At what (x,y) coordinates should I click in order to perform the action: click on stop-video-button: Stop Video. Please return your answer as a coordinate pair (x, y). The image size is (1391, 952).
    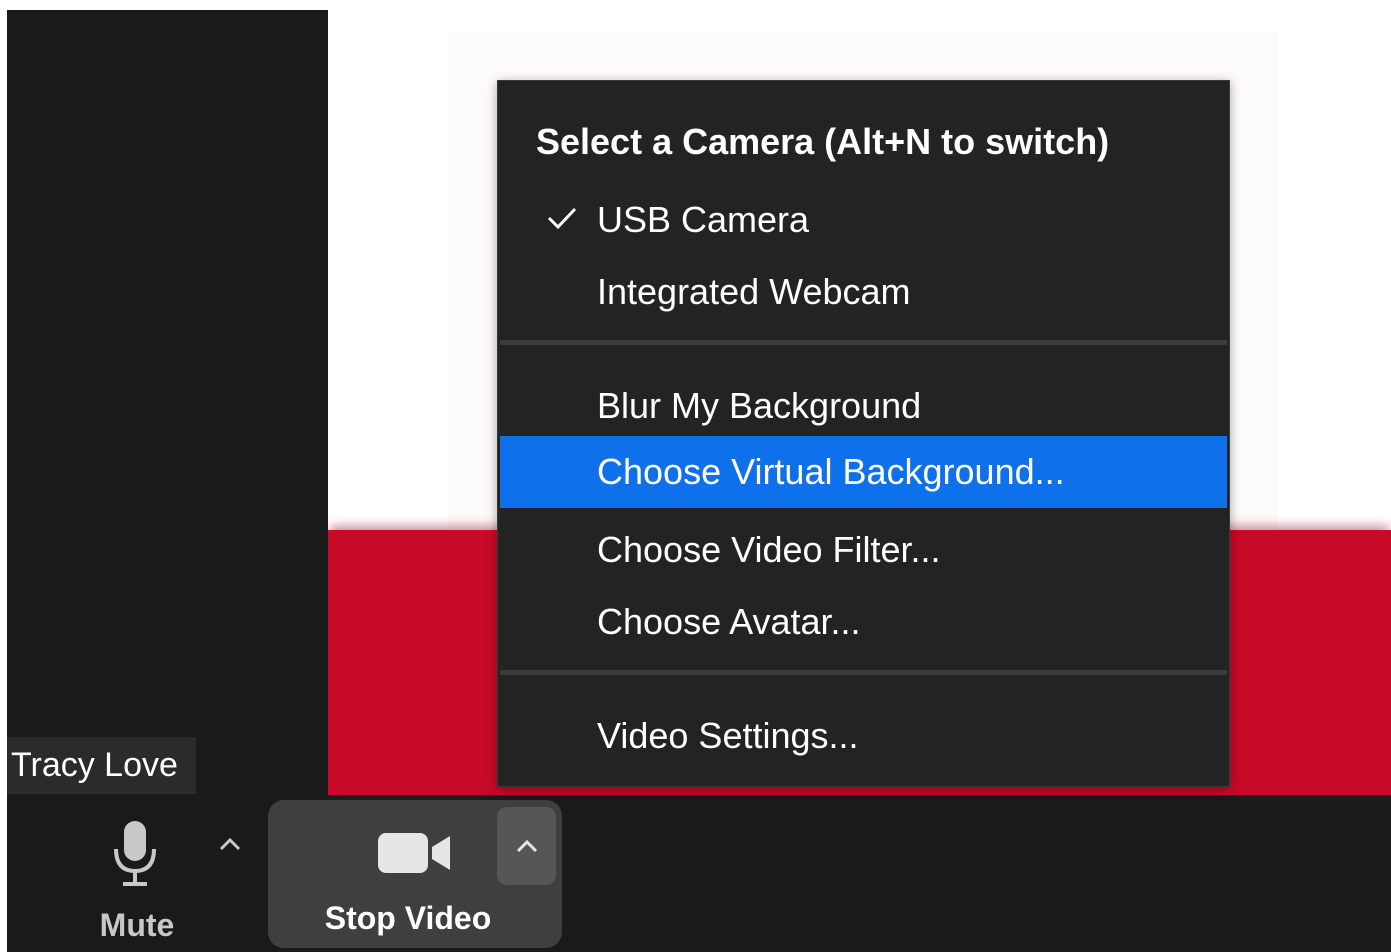
    Looking at the image, I should click on (415, 874).